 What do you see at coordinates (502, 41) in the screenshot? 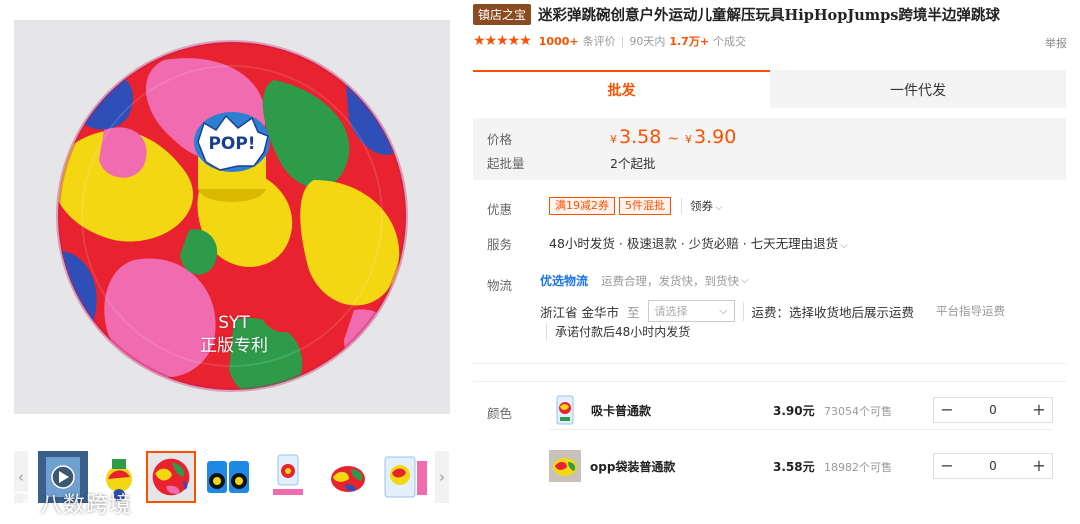
I see `rating-stars-icon: ★★★★★` at bounding box center [502, 41].